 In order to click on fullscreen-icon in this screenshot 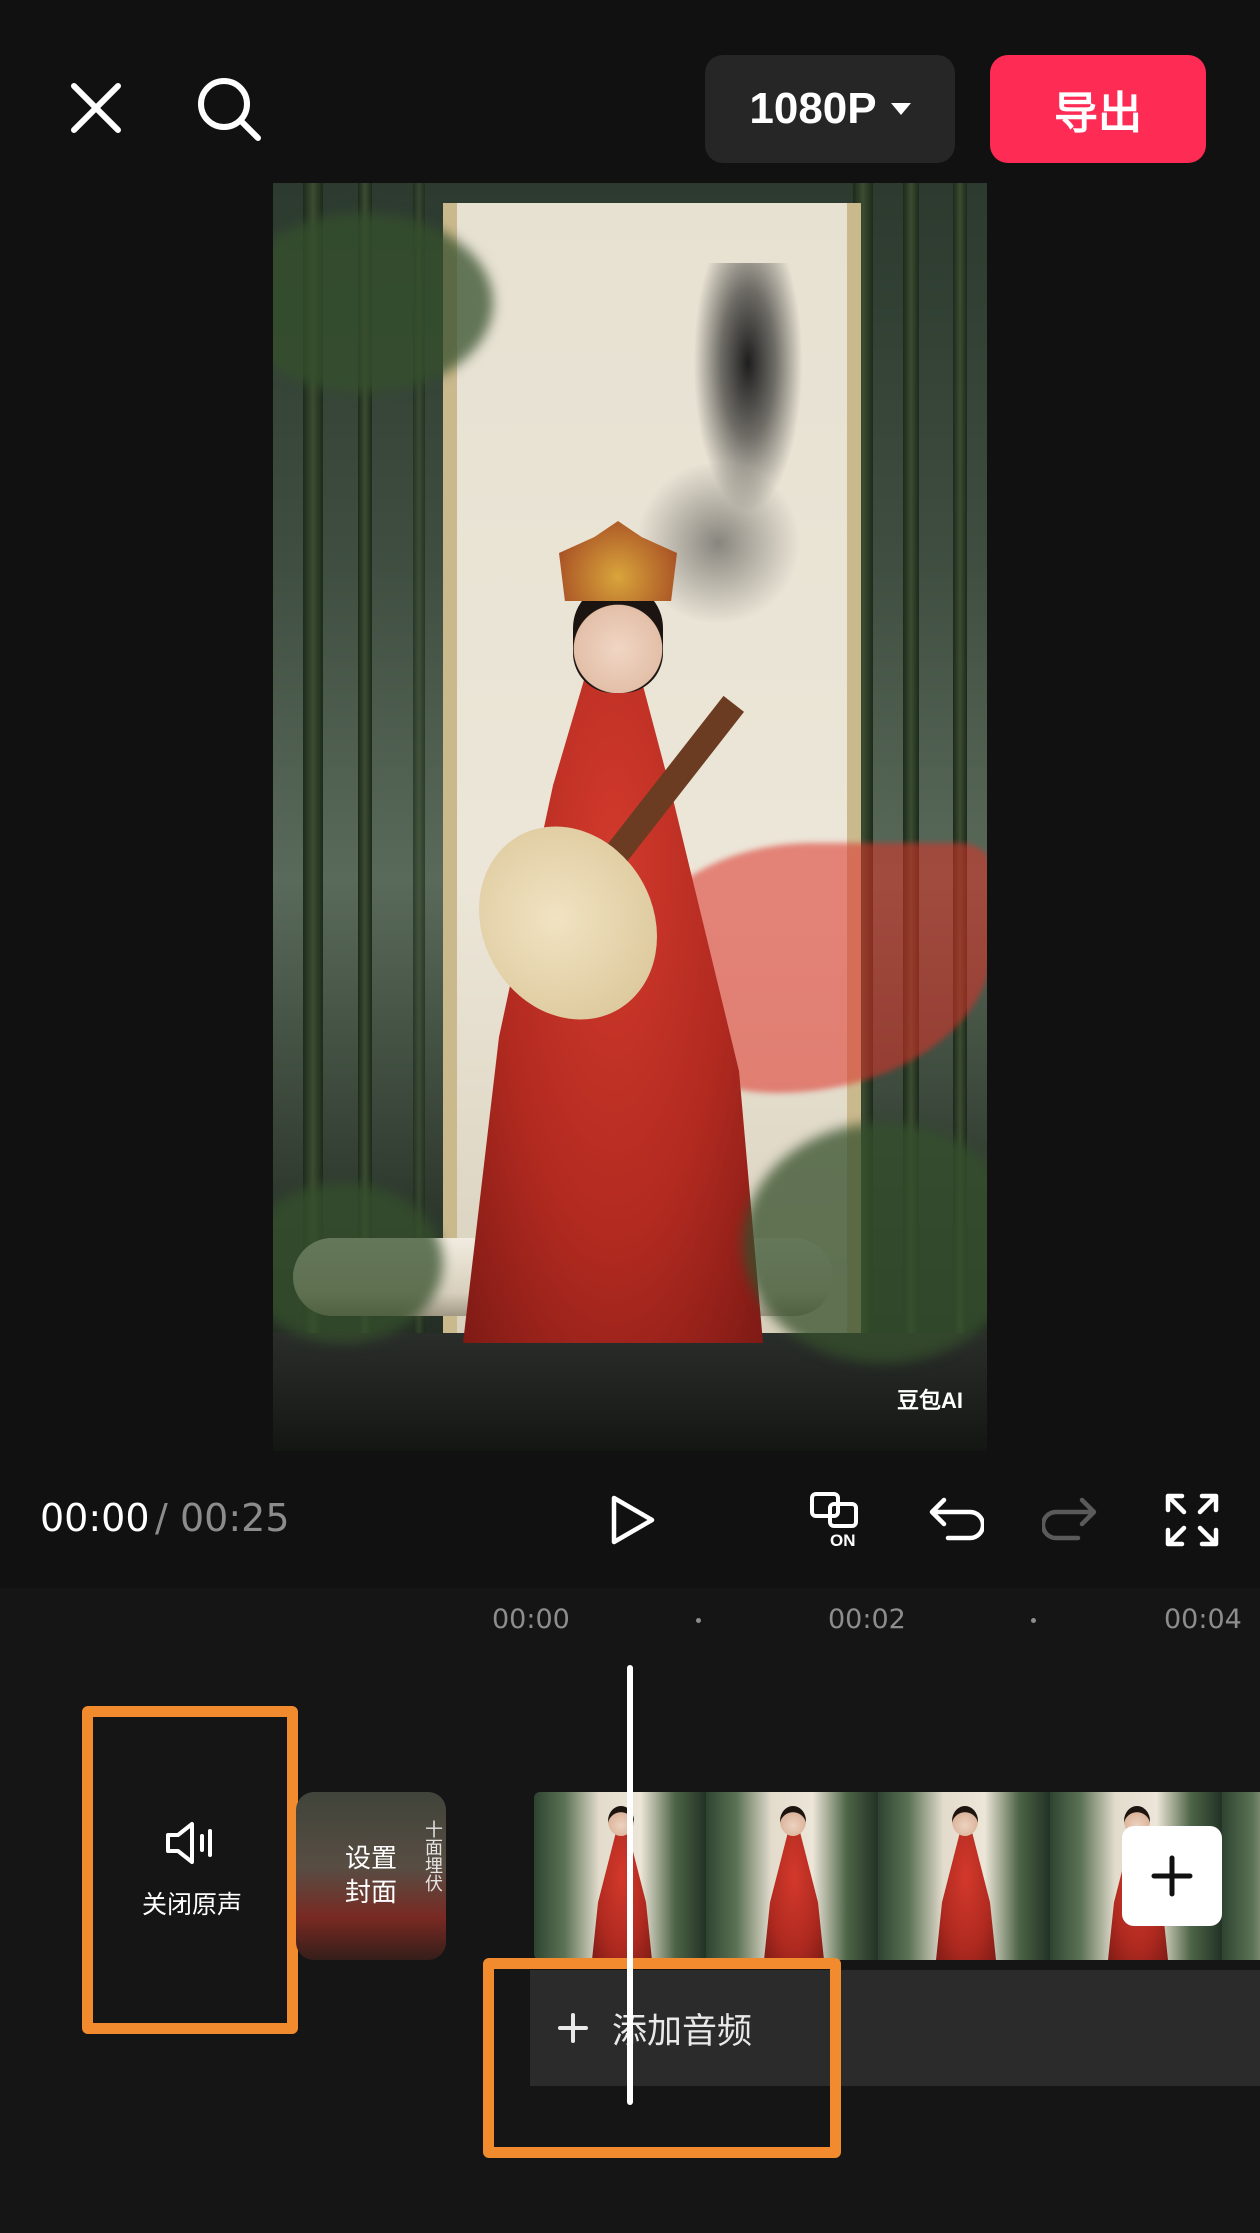, I will do `click(1192, 1520)`.